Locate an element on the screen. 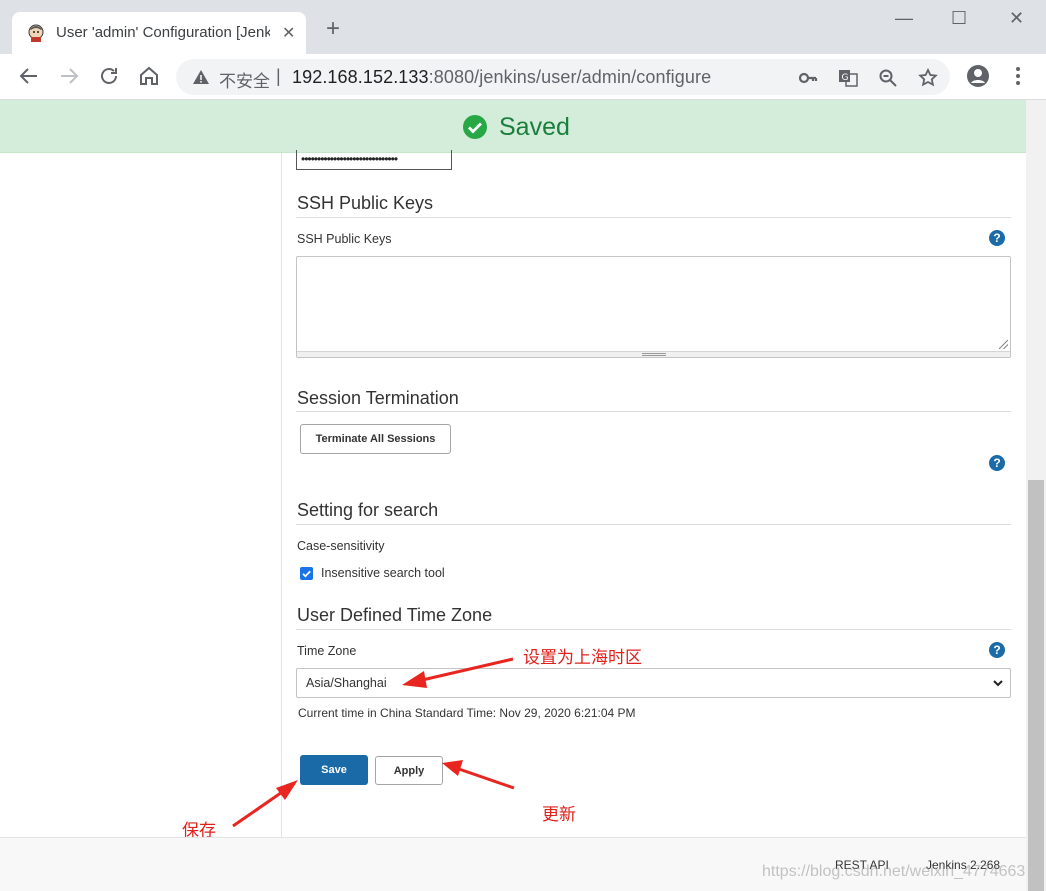 The height and width of the screenshot is (891, 1046). timezone-section-title: User Defined Time Zone is located at coordinates (395, 615).